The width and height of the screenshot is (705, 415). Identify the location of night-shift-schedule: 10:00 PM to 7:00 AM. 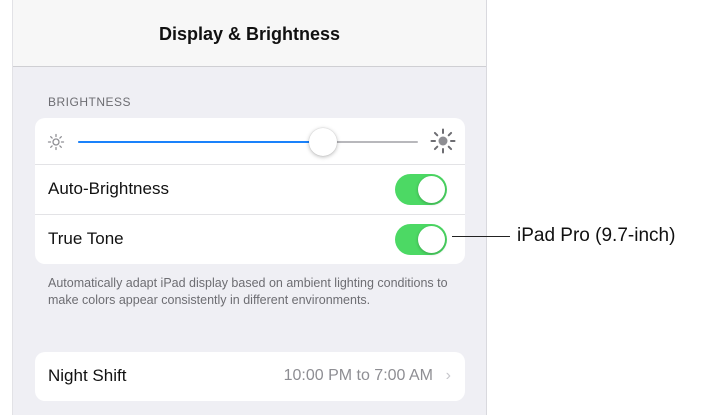
(358, 375).